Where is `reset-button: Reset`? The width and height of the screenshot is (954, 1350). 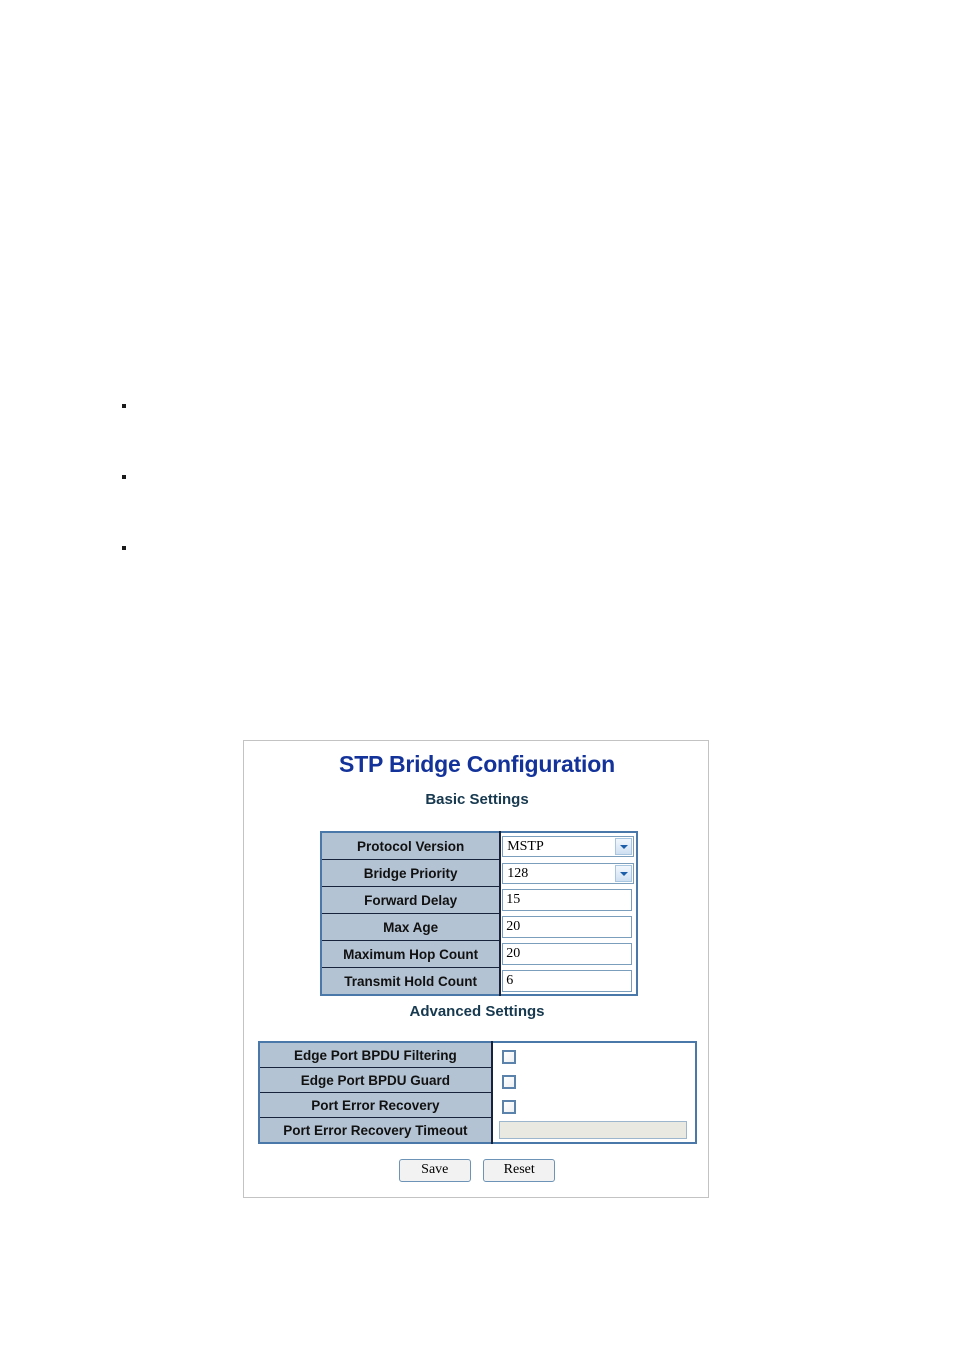 reset-button: Reset is located at coordinates (519, 1170).